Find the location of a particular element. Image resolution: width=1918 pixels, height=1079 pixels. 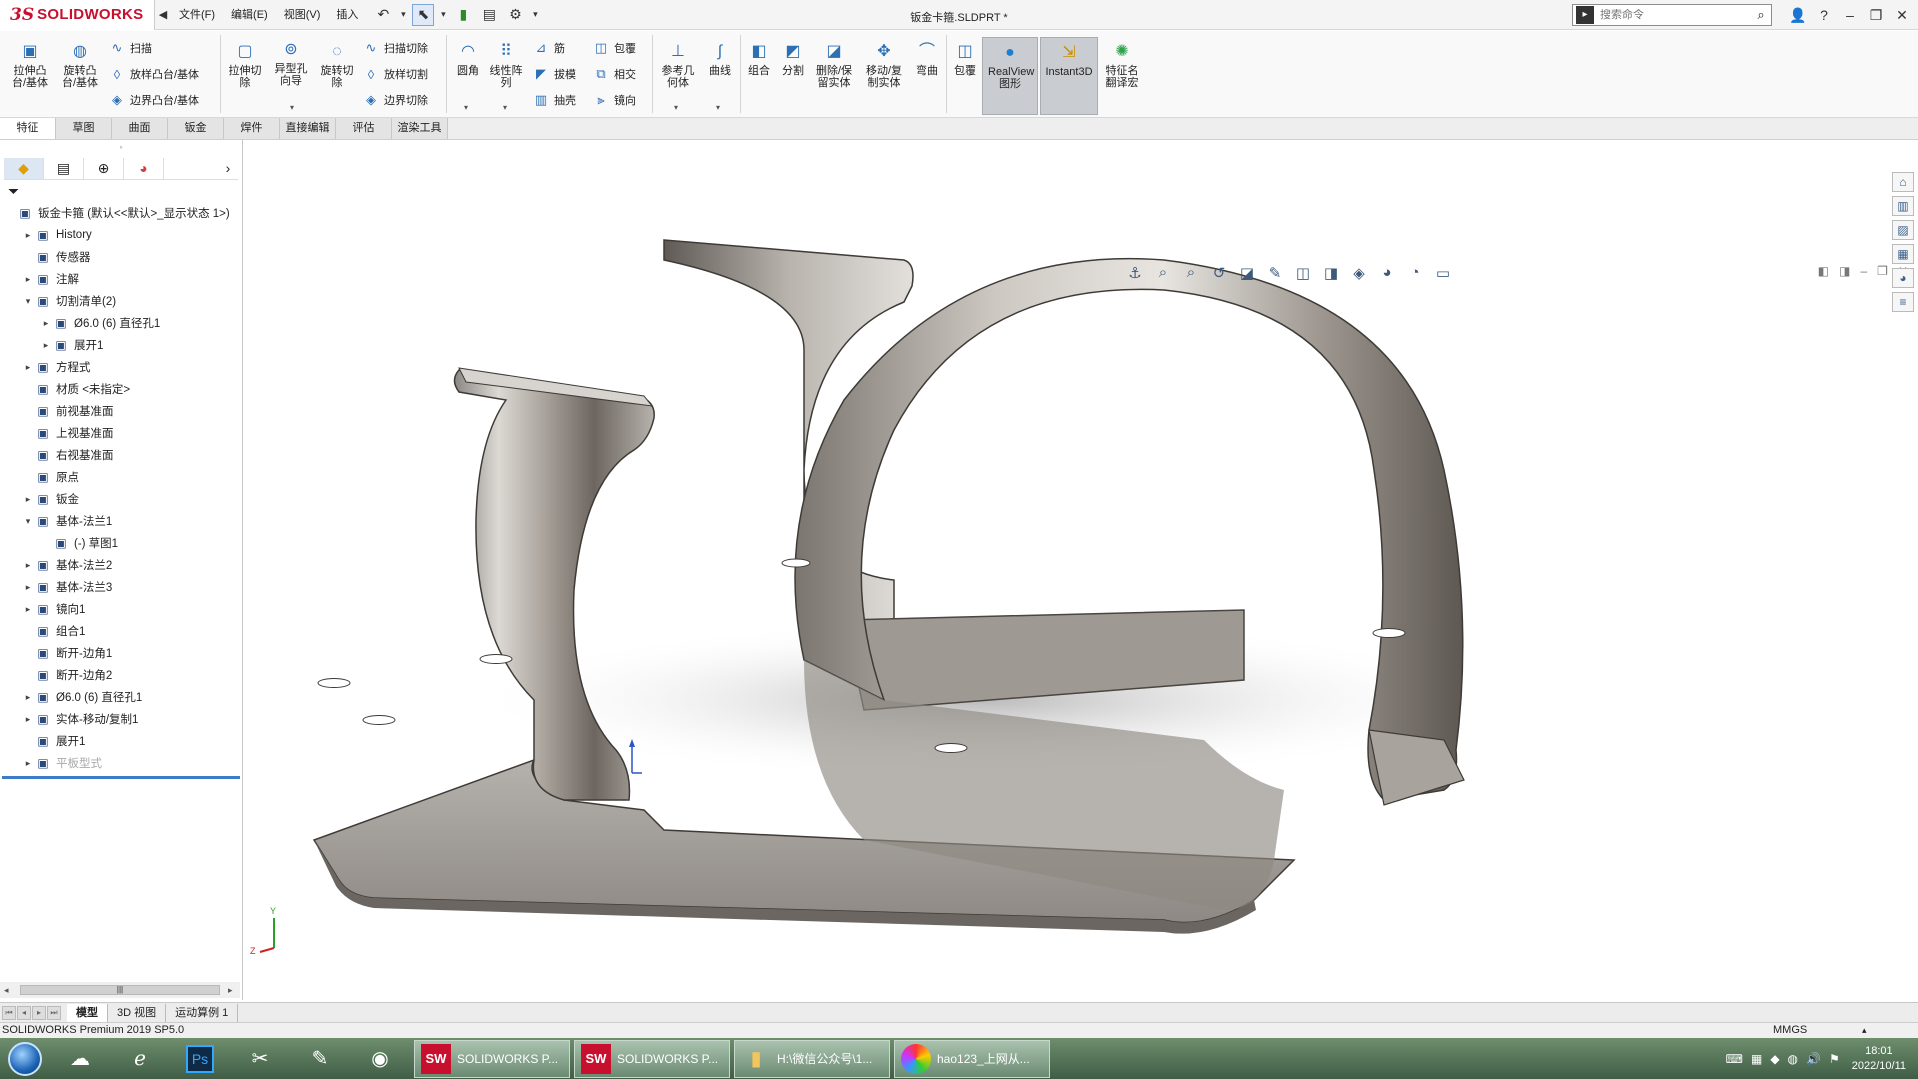

undo-icon: ↶ is located at coordinates (383, 15).